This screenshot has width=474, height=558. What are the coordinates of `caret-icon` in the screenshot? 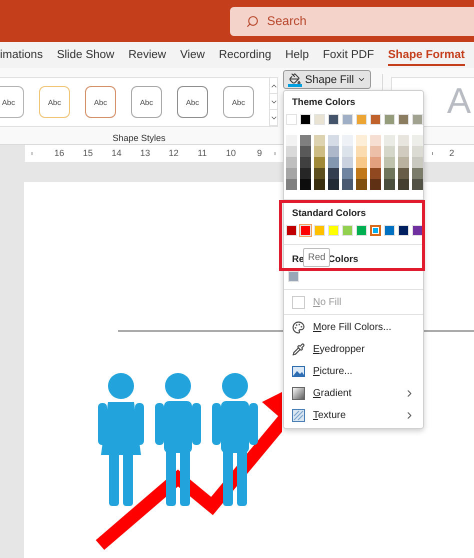 It's located at (361, 79).